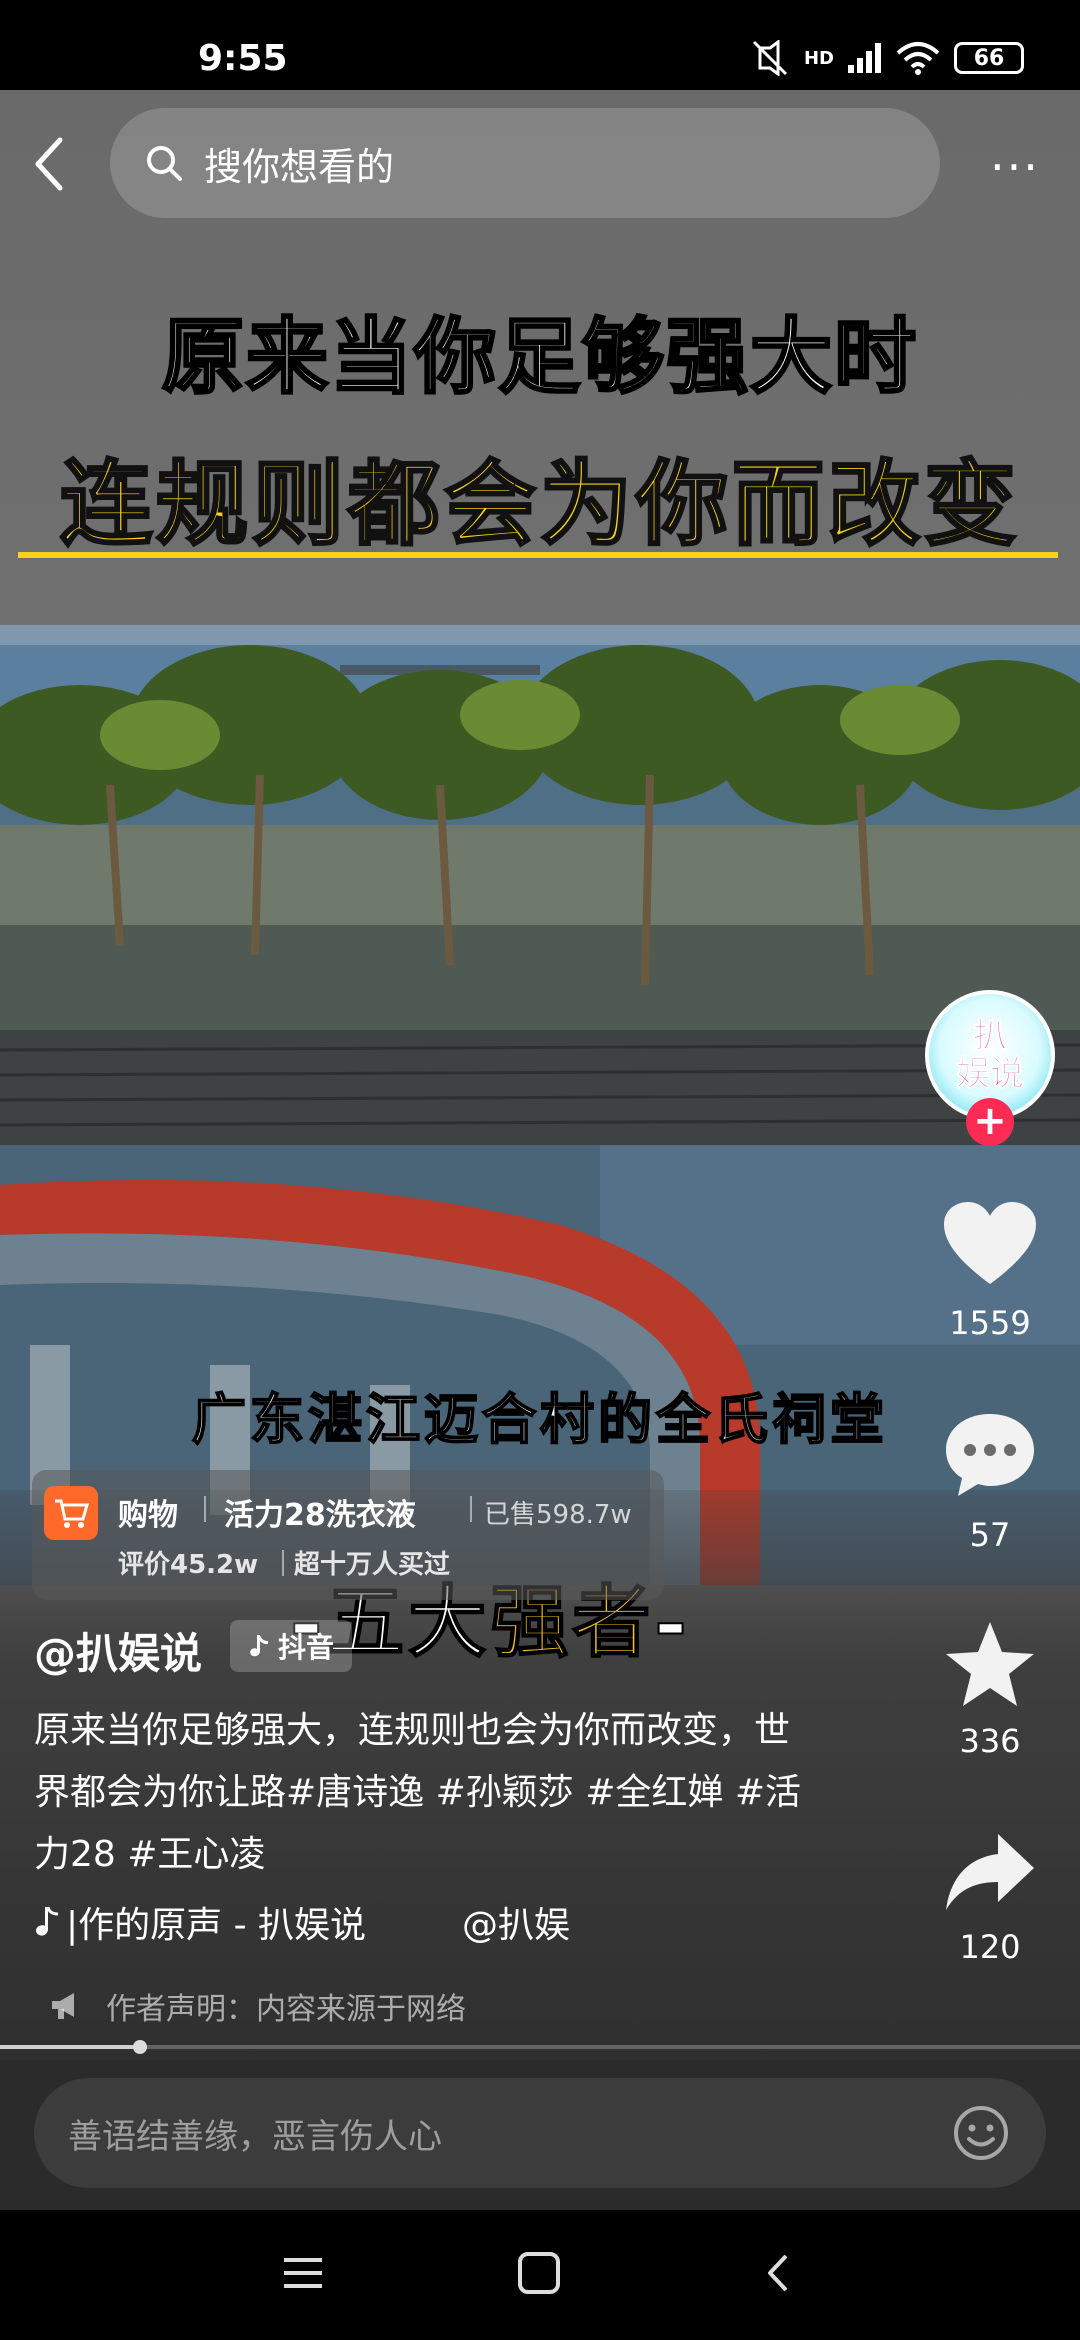  I want to click on platform-tag: 抖音, so click(291, 1646).